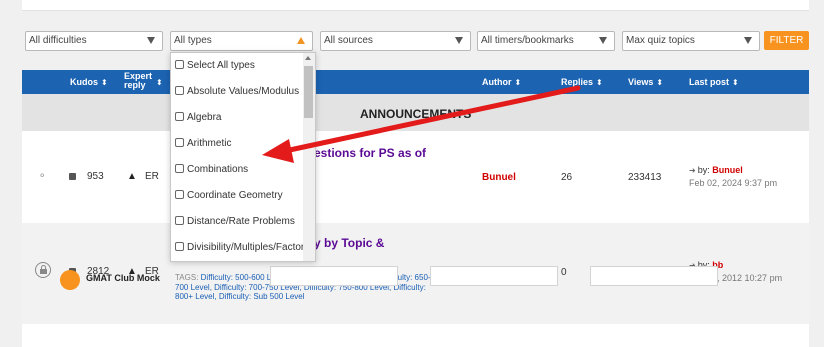  I want to click on dropdown-option: Absolute Values/Modulus, so click(239, 94).